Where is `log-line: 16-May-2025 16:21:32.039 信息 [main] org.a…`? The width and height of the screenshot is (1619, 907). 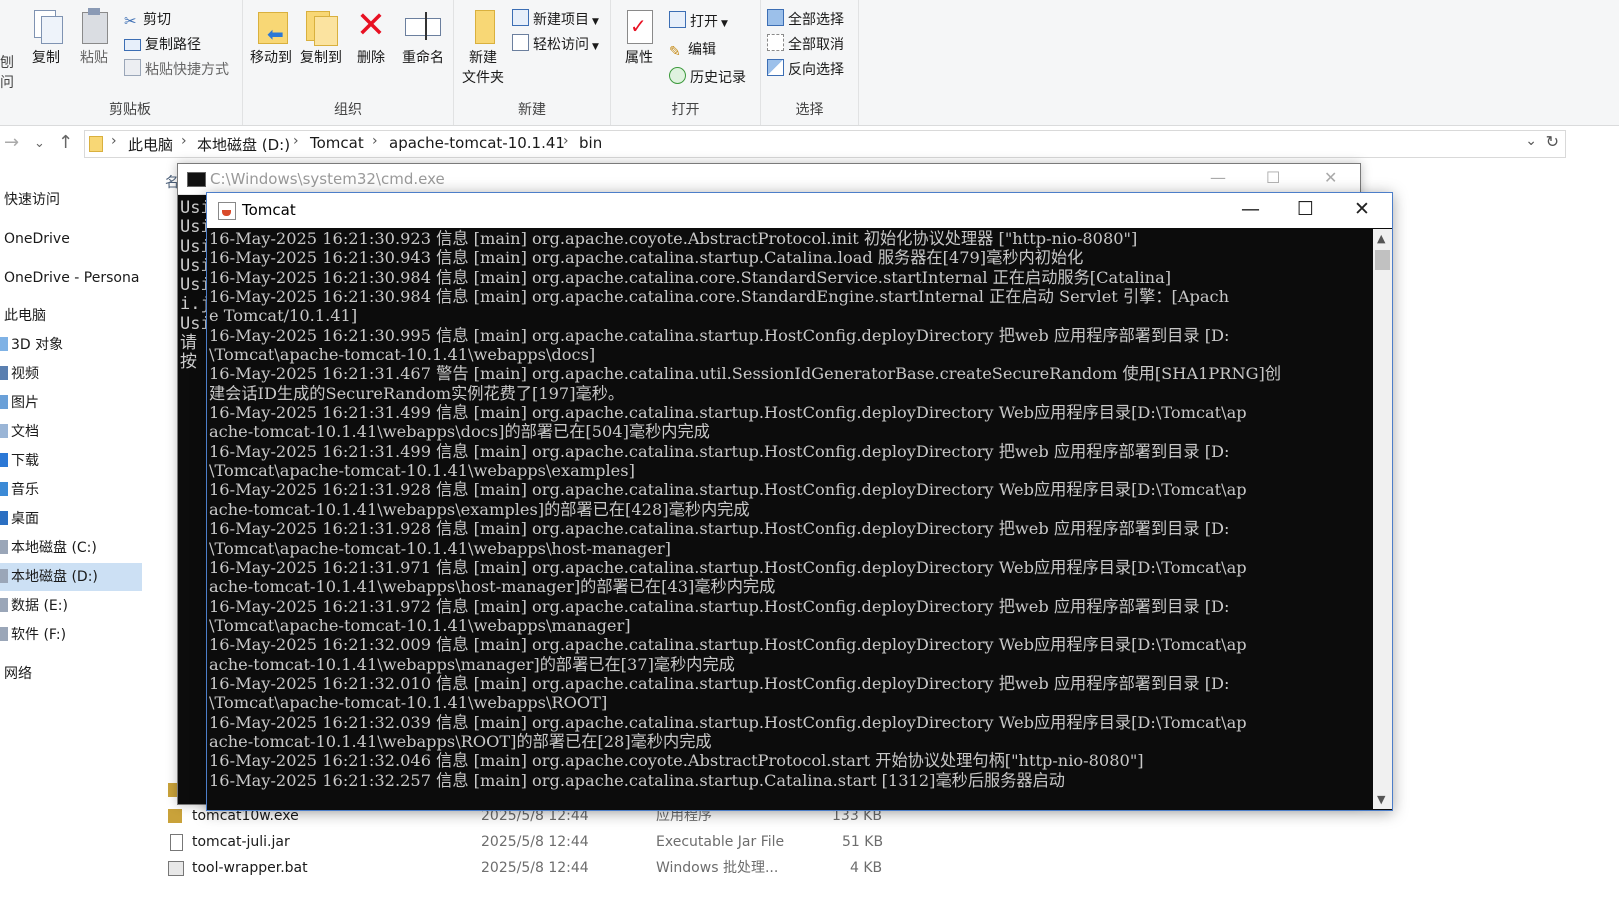
log-line: 16-May-2025 16:21:32.039 信息 [main] org.a… is located at coordinates (728, 722).